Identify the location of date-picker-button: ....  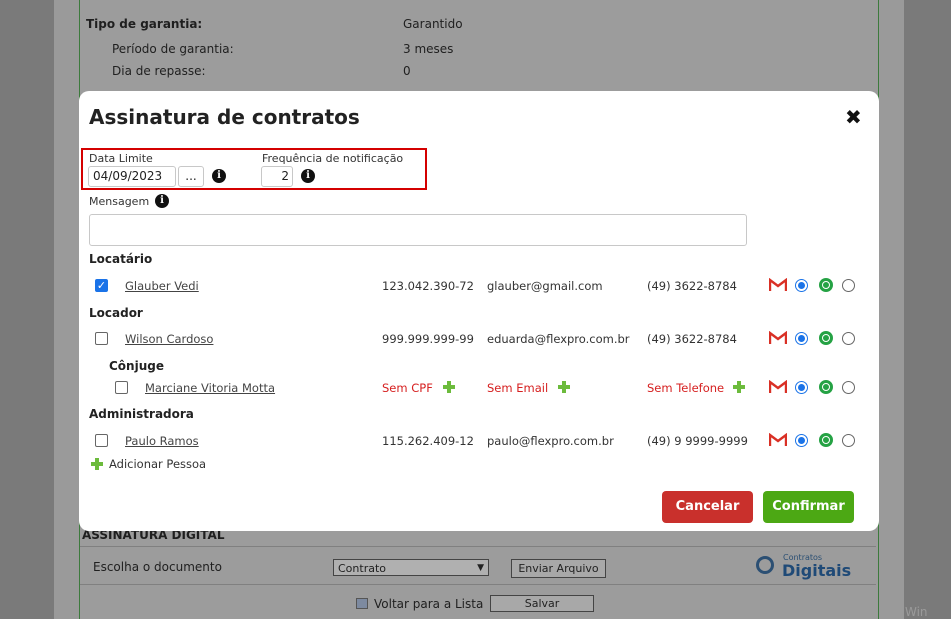
(191, 176).